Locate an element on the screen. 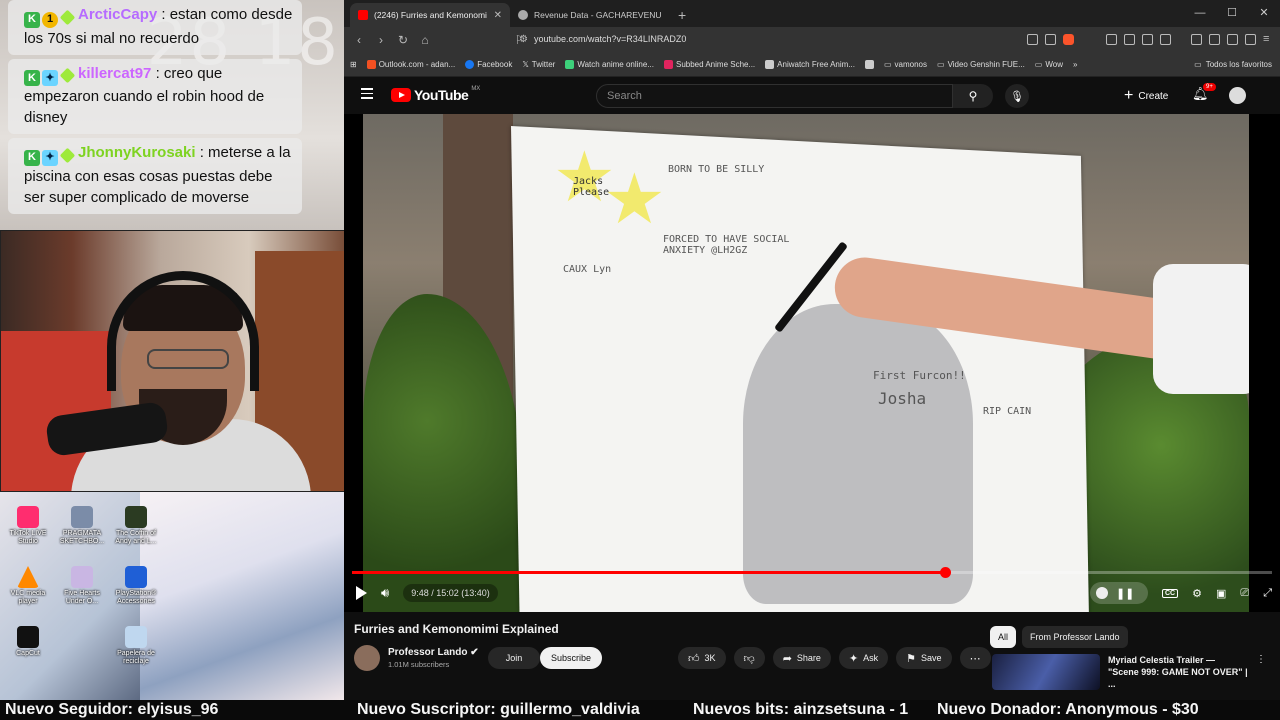  cast-to-tv-icon: ⎚ is located at coordinates (1244, 593).